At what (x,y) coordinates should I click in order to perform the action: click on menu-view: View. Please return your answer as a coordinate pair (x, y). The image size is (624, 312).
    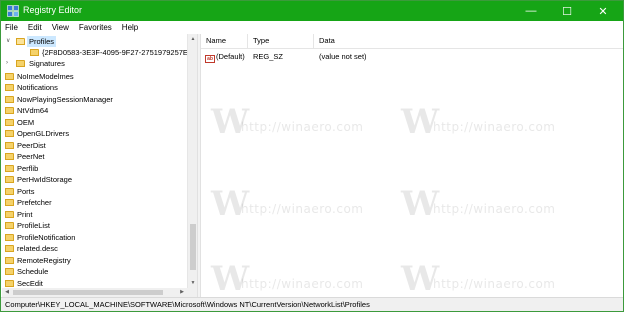
    Looking at the image, I should click on (60, 27).